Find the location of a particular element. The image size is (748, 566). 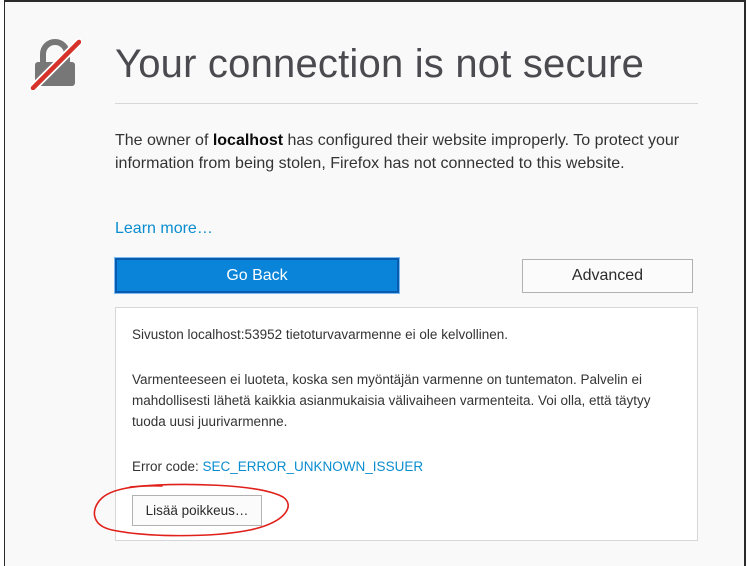

intro-host: localhost is located at coordinates (248, 140).